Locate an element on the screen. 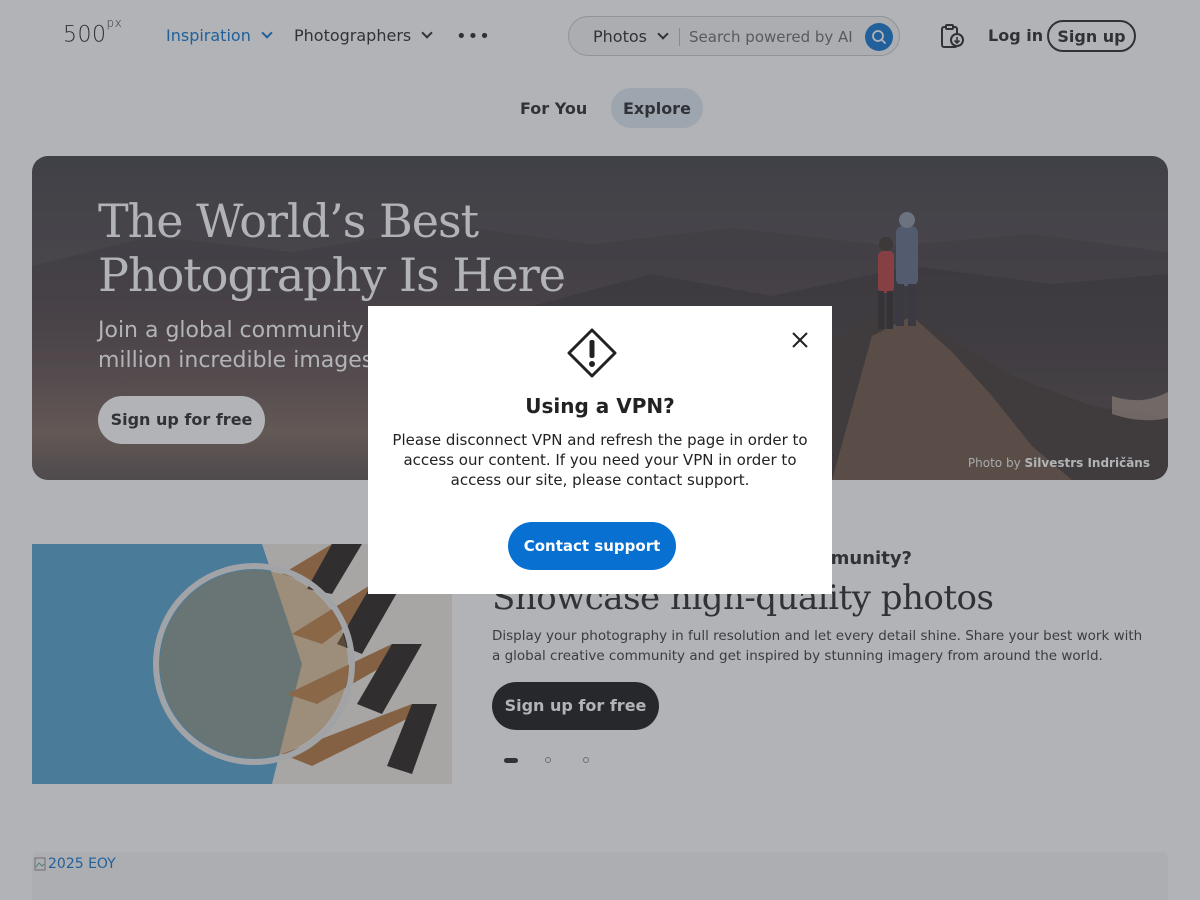  warning-icon is located at coordinates (592, 355).